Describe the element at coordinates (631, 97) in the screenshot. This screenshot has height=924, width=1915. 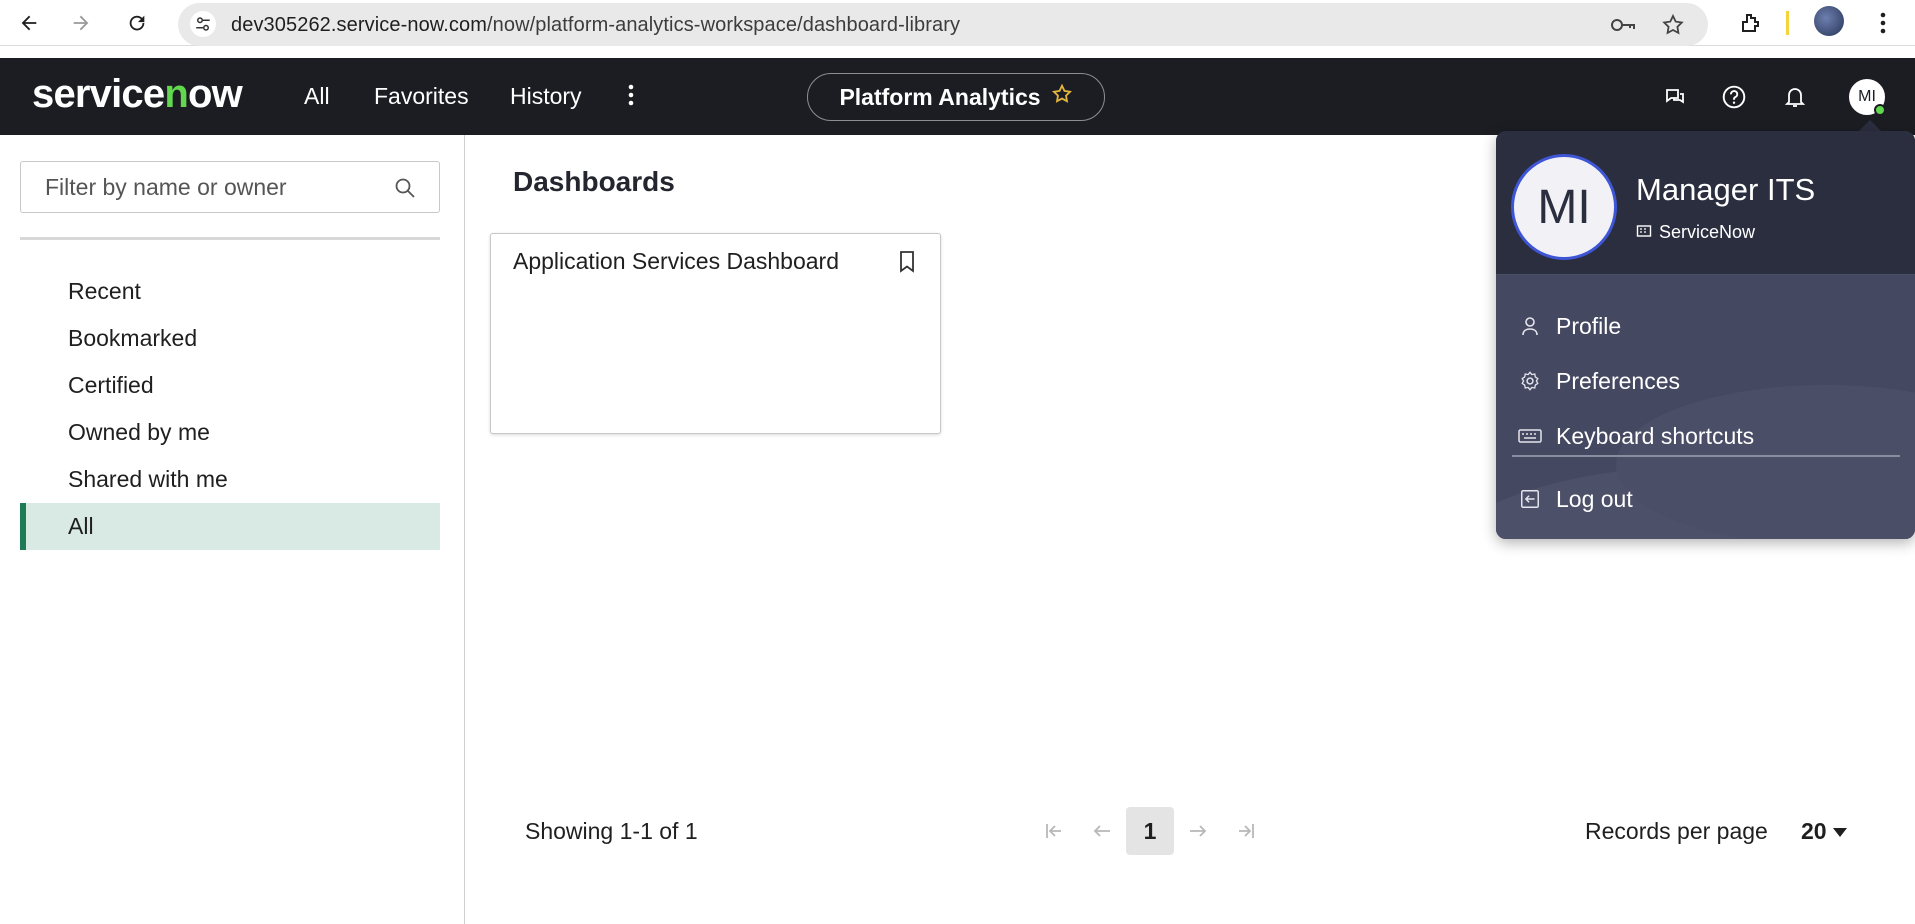
I see `more-menu-icon` at that location.